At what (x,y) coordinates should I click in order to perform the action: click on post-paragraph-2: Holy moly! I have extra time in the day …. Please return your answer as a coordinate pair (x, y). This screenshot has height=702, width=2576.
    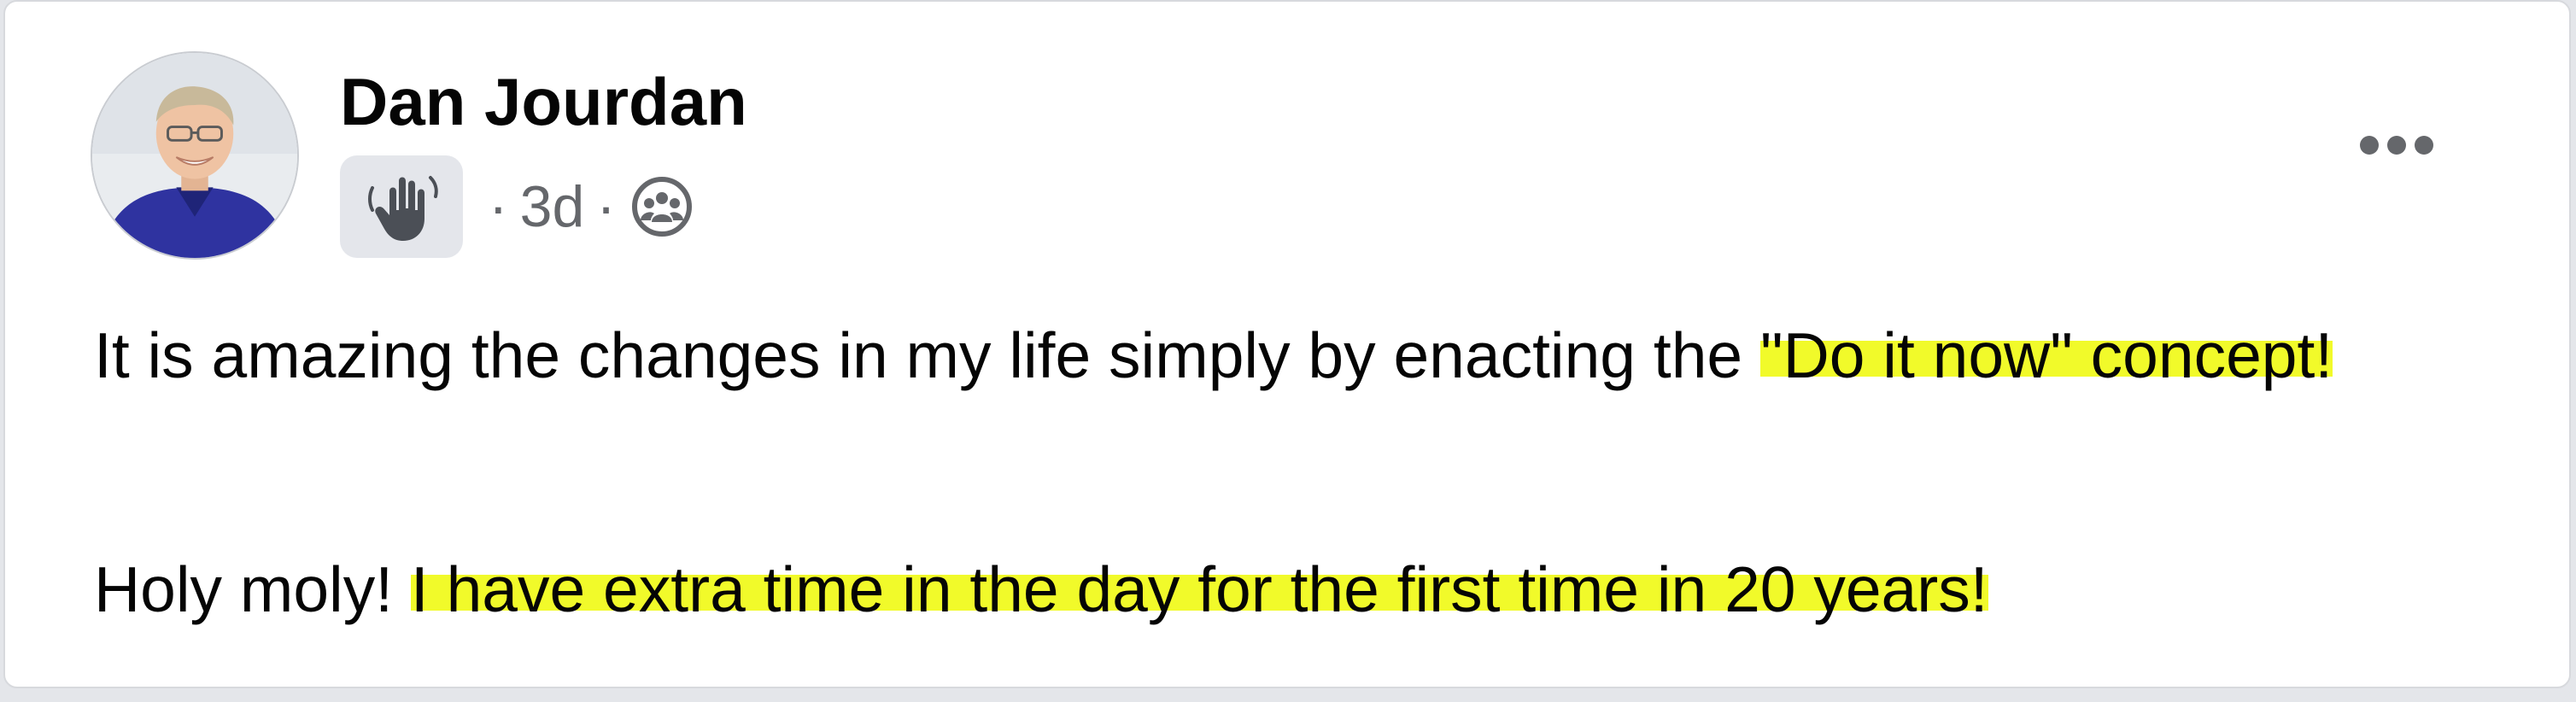
    Looking at the image, I should click on (1289, 589).